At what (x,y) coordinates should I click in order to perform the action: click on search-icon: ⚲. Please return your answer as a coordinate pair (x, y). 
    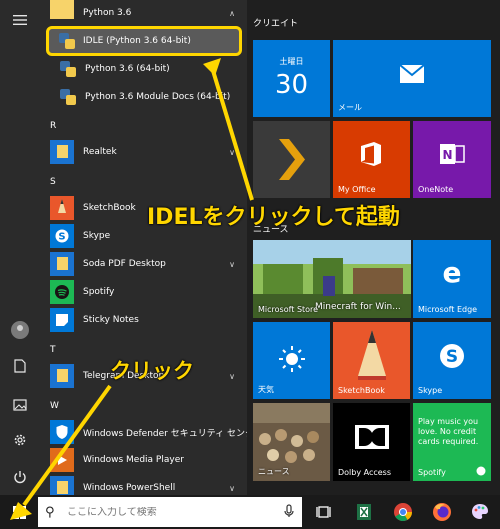
    Looking at the image, I should click on (50, 512).